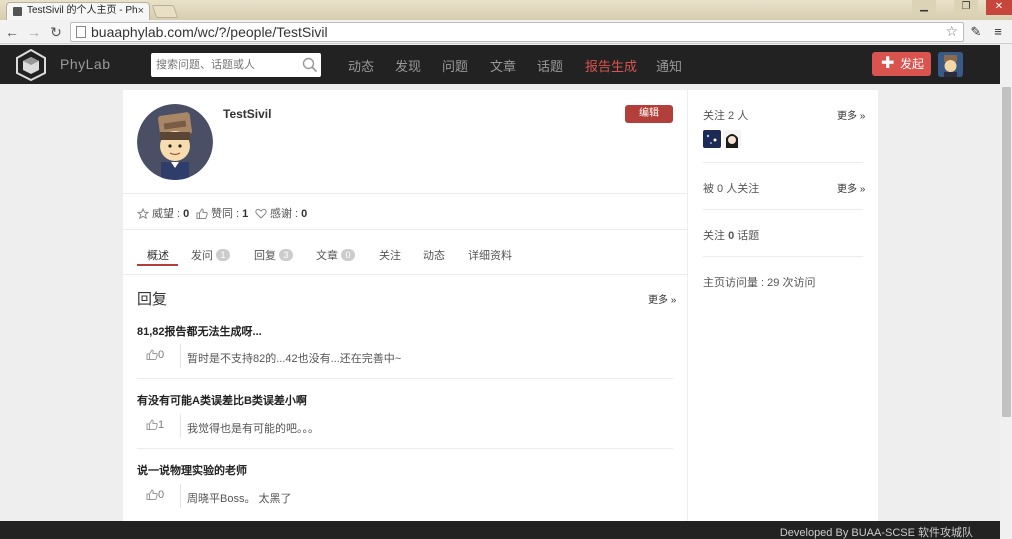 The height and width of the screenshot is (539, 1012). What do you see at coordinates (17, 11) in the screenshot?
I see `favicon-icon` at bounding box center [17, 11].